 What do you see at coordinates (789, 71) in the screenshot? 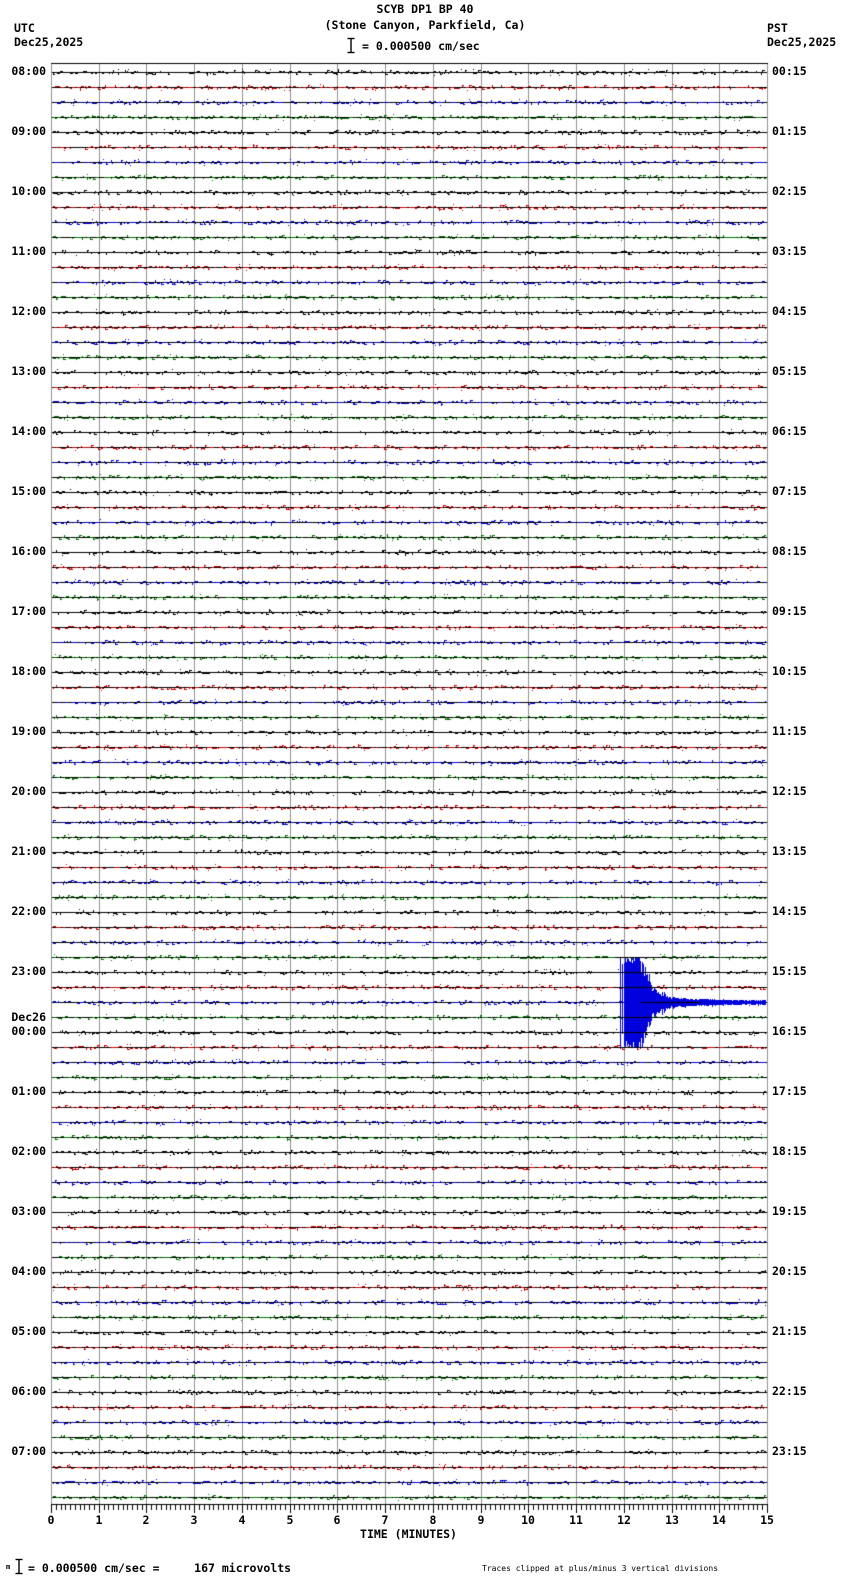
I see `pst-hour-label: 00:15` at bounding box center [789, 71].